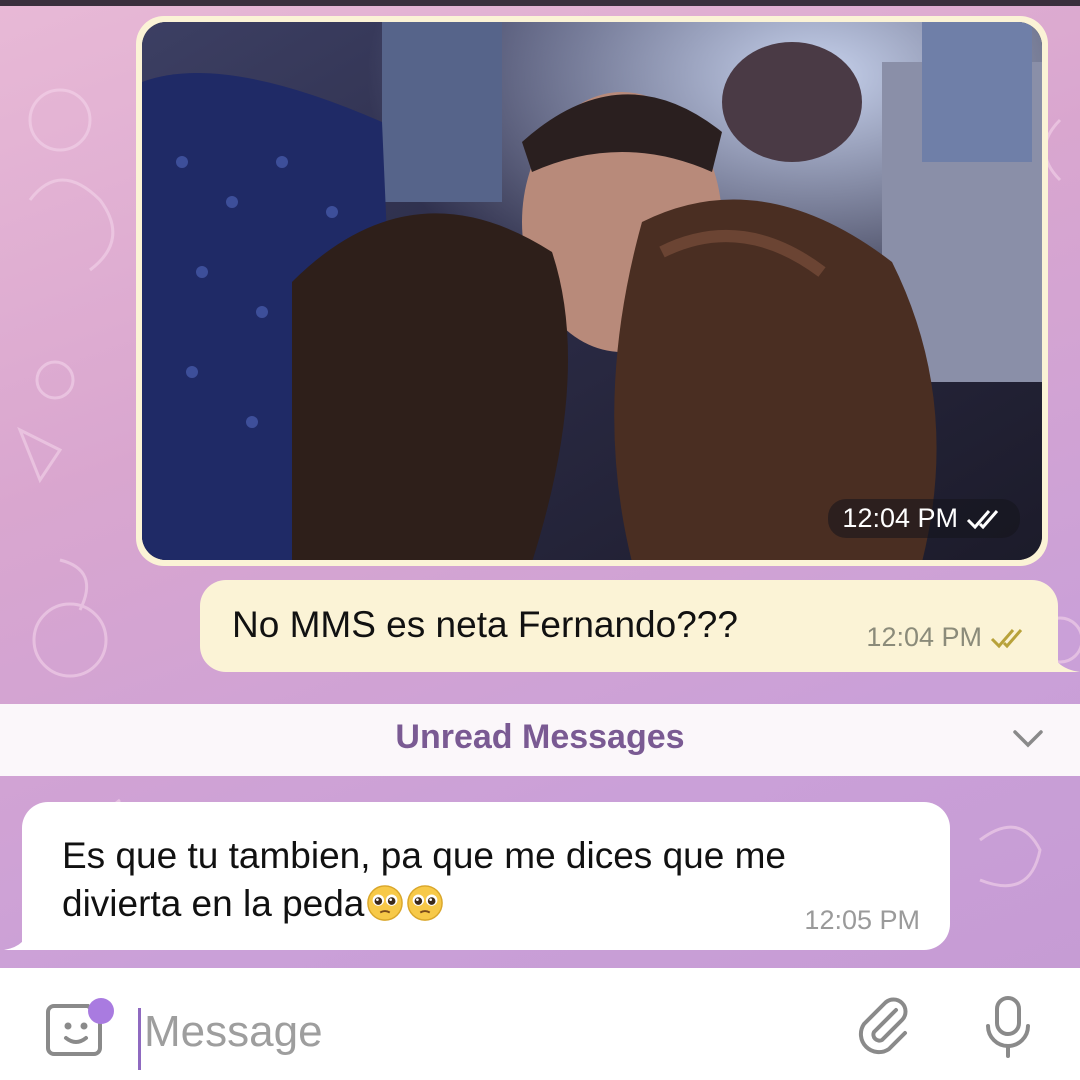  I want to click on message-composer, so click(540, 1024).